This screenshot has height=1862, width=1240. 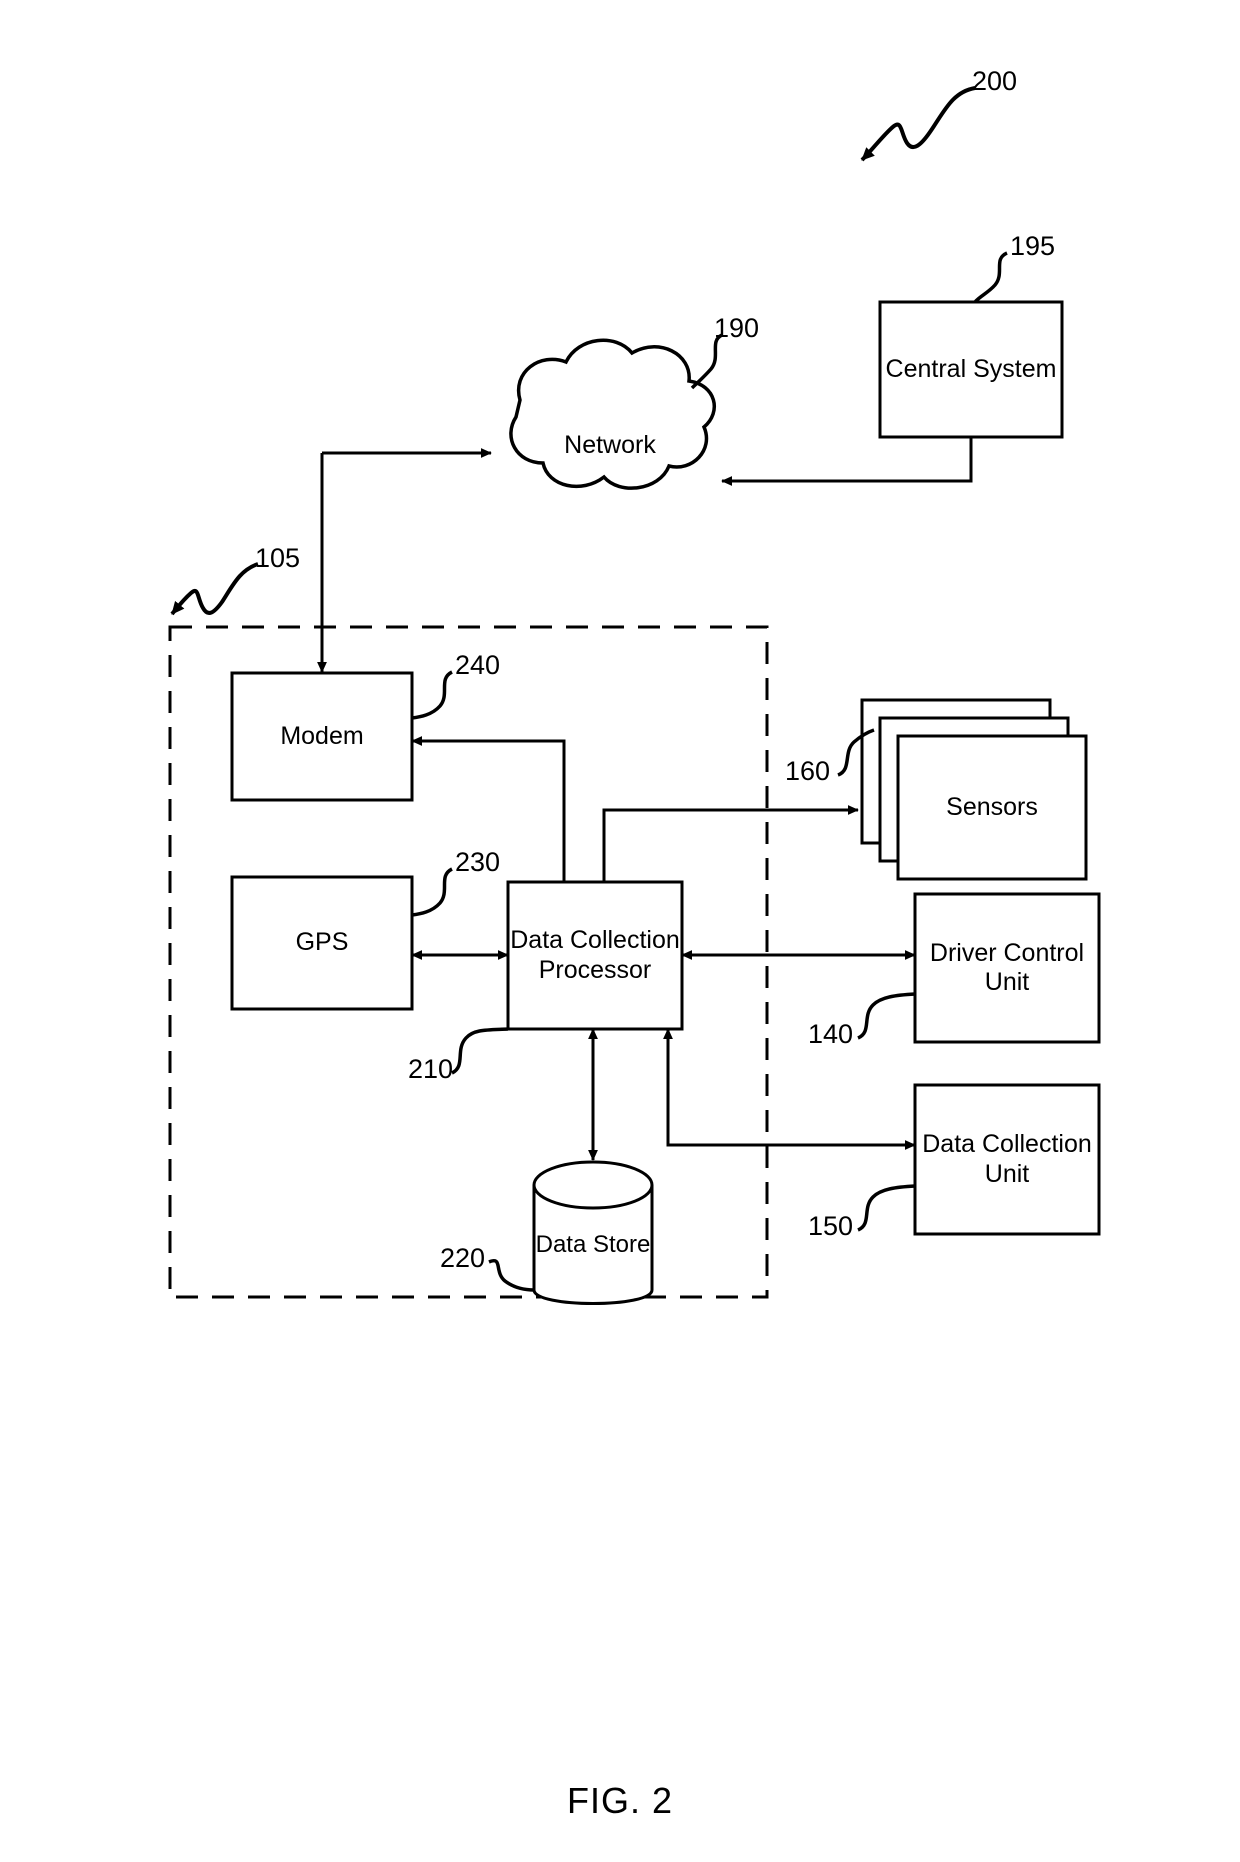 I want to click on ref-numeral-160: 160, so click(x=808, y=771).